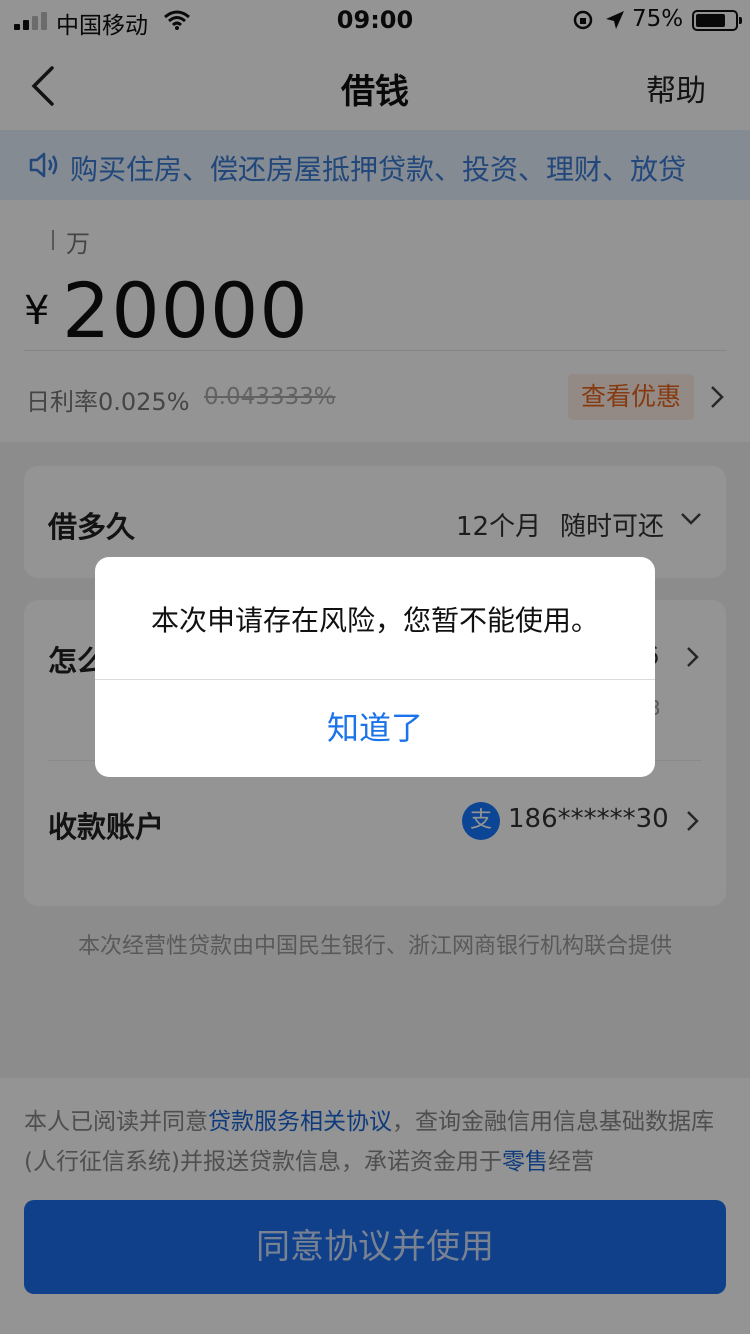  Describe the element at coordinates (374, 620) in the screenshot. I see `dialog-message: 本次申请存在风险，您暂不能使用。` at that location.